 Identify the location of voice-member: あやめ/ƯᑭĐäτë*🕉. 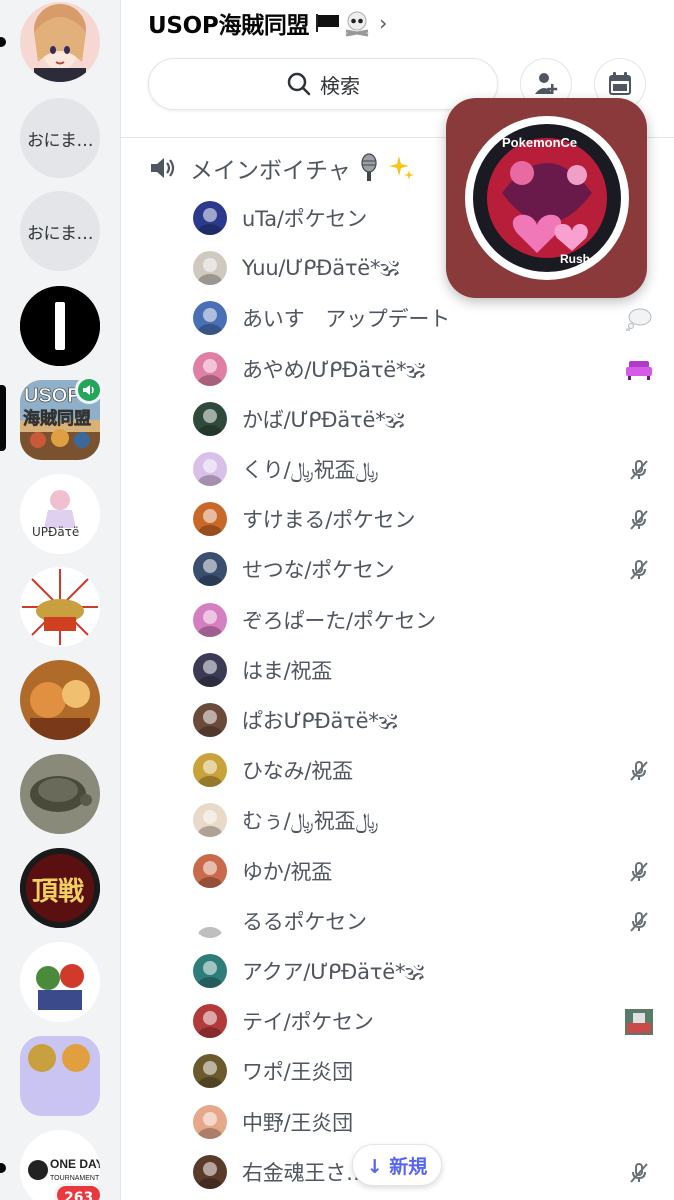
(423, 369).